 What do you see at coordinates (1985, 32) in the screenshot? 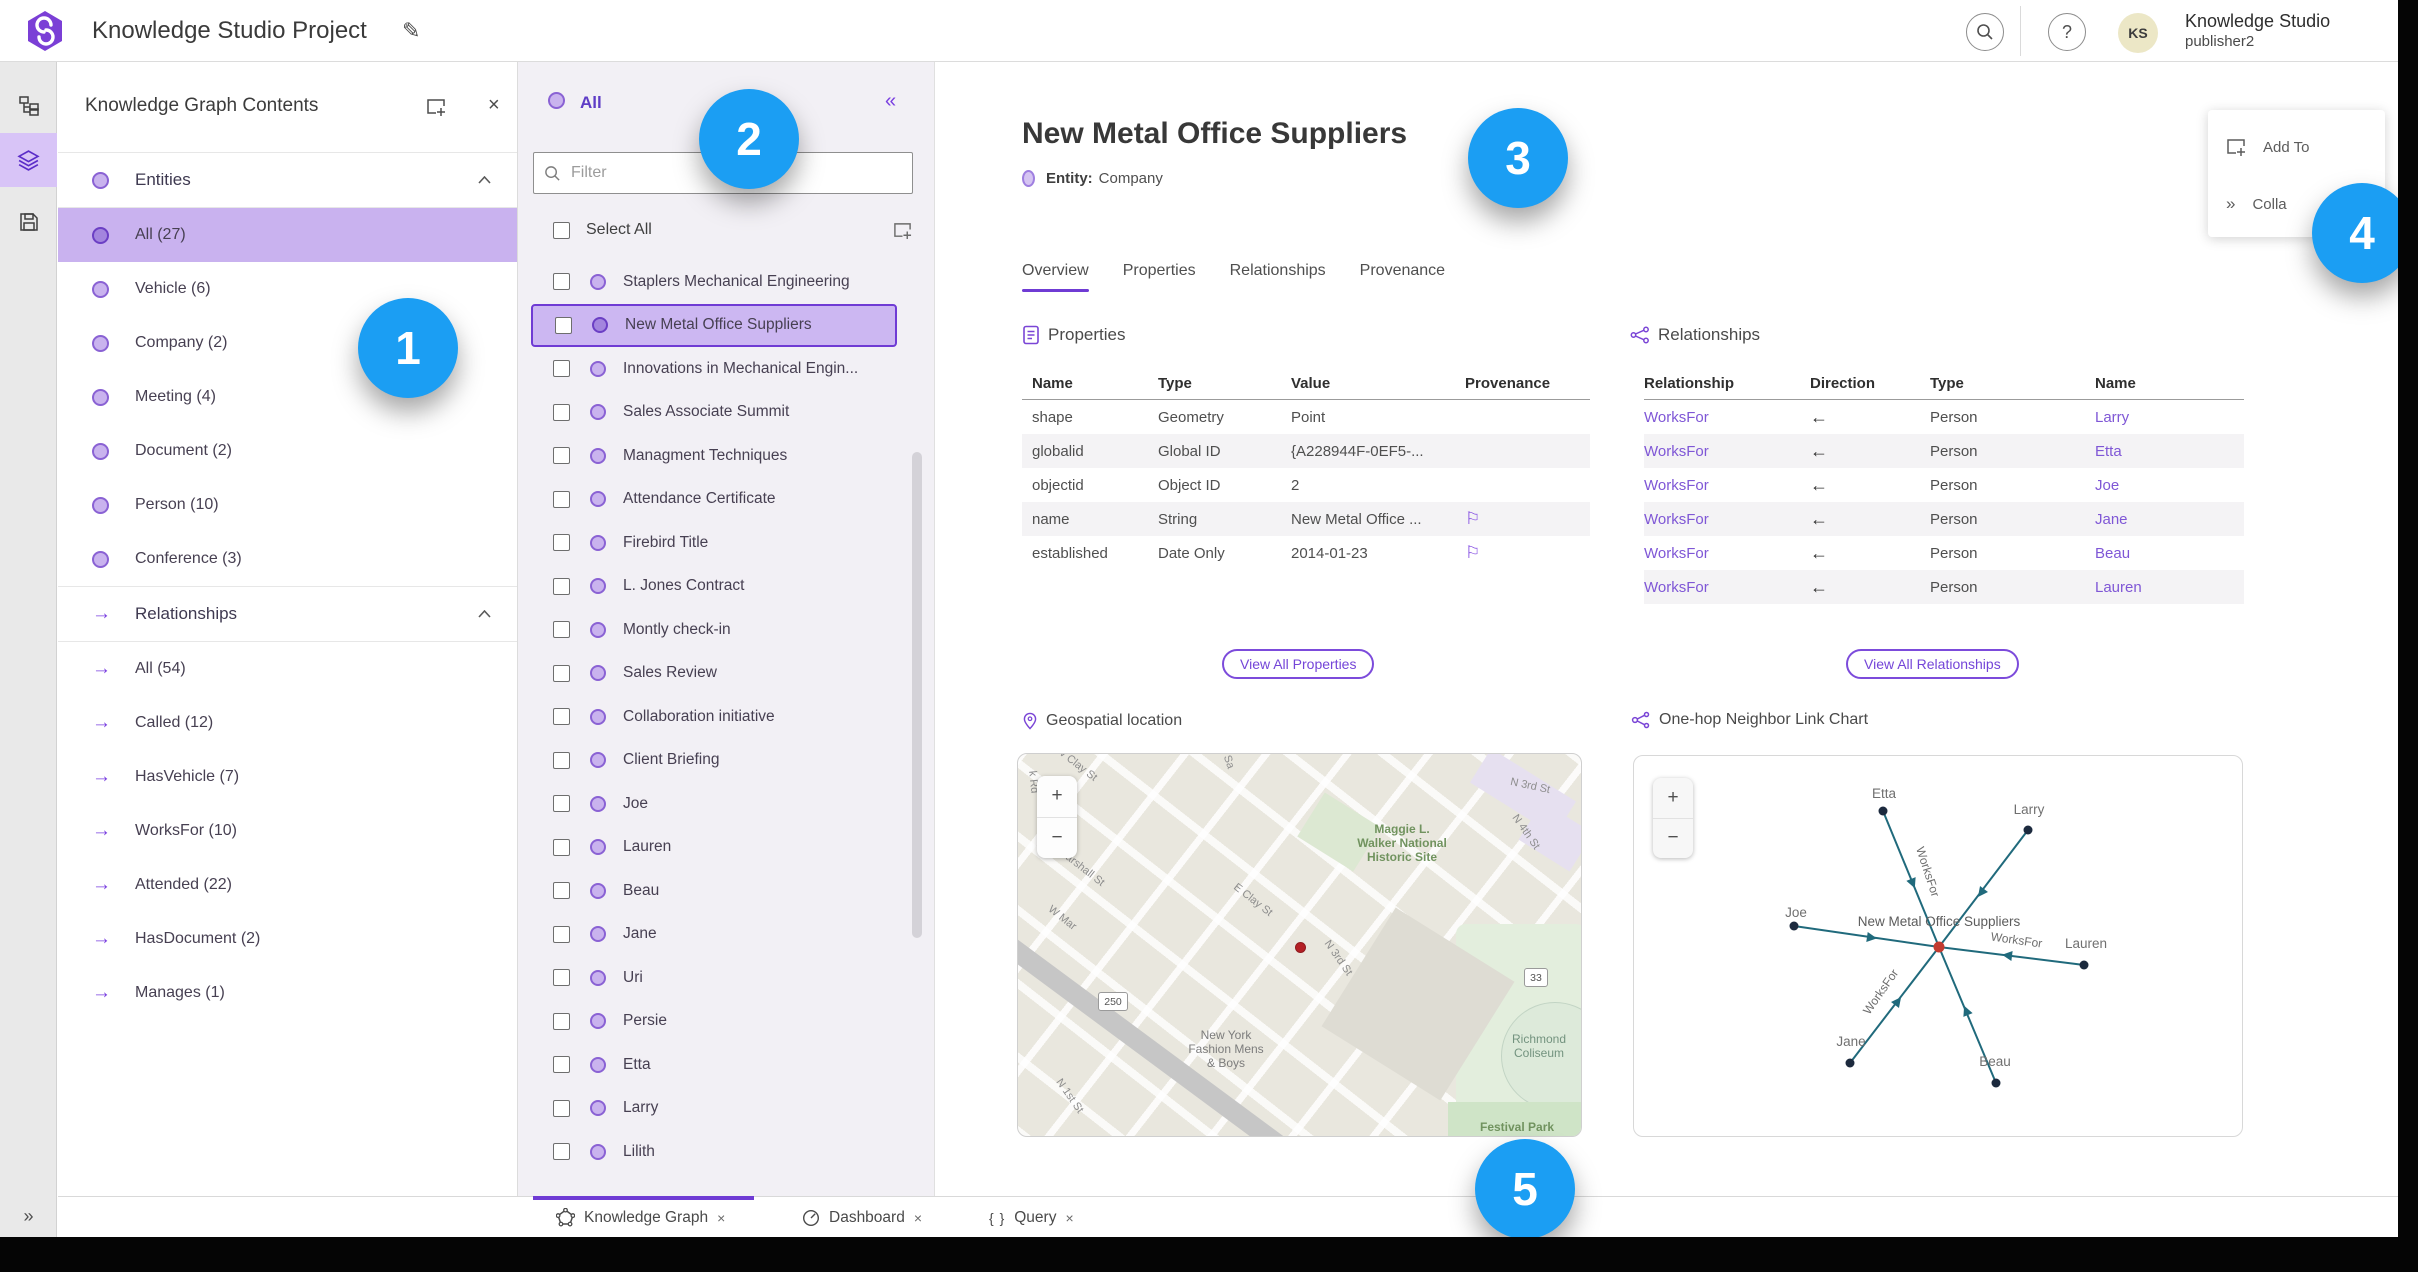
I see `search-button` at bounding box center [1985, 32].